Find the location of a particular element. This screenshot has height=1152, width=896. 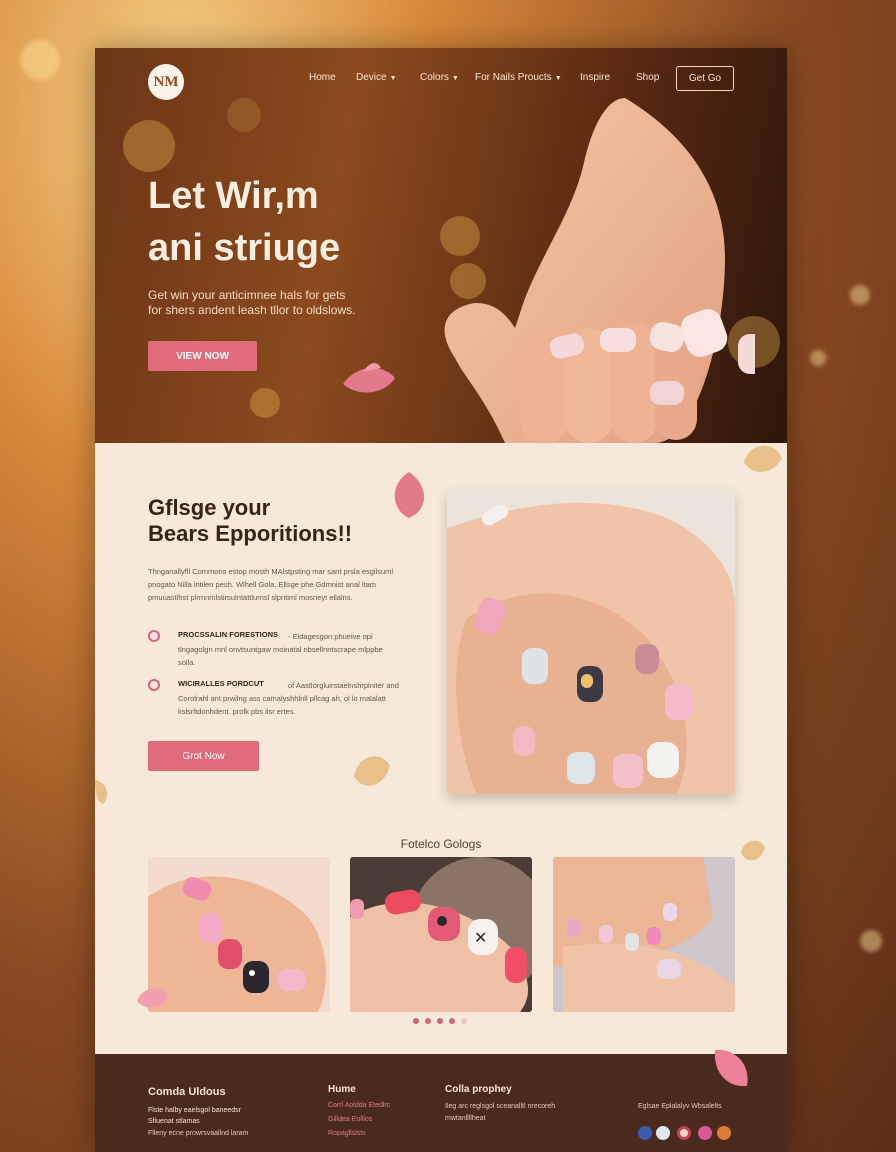

hero-title: Let Wir,m ani striuge is located at coordinates (298, 222).